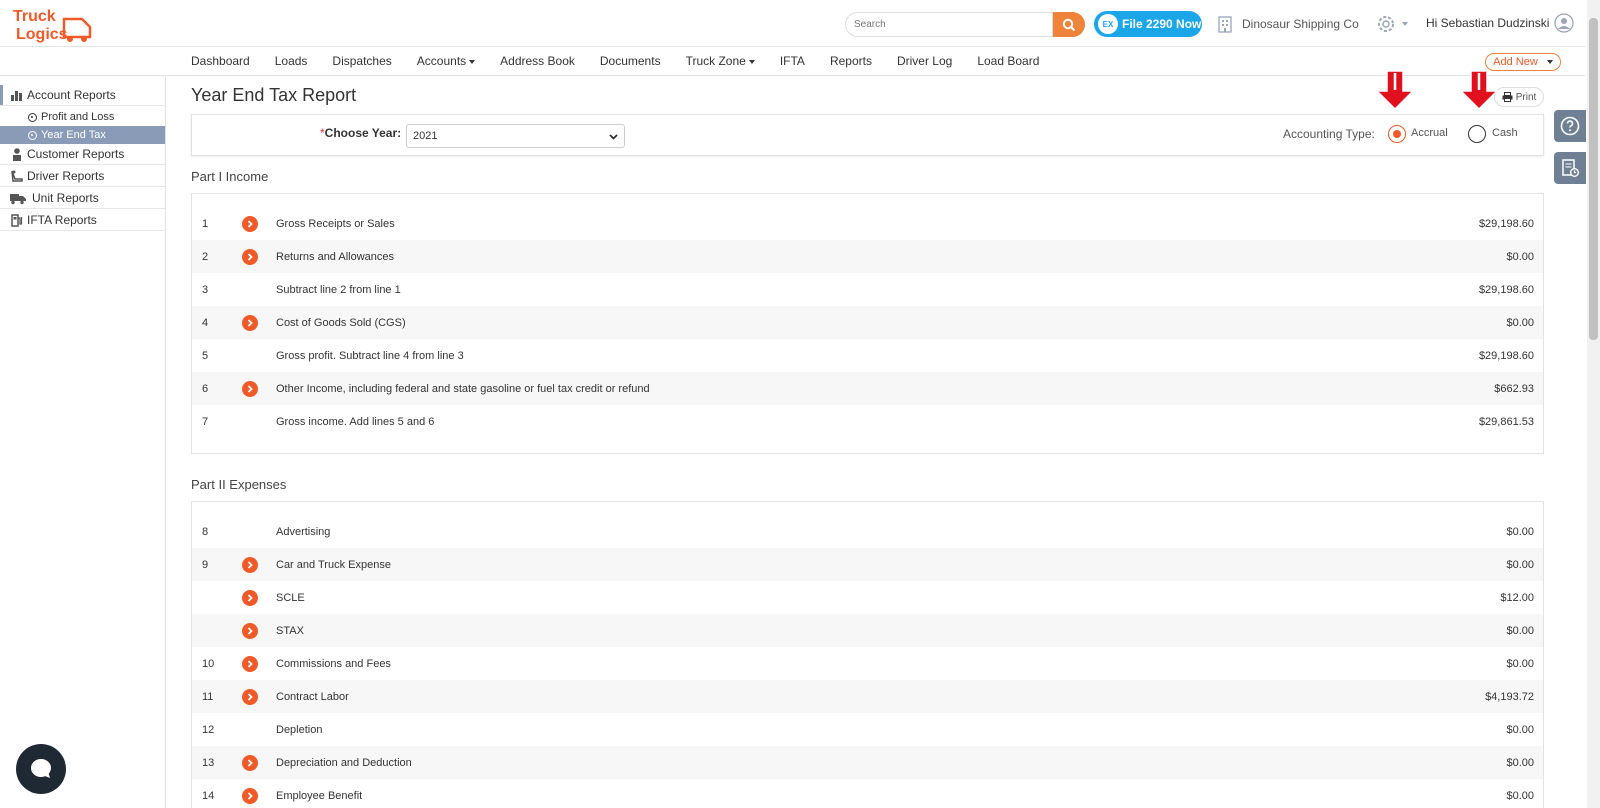 Image resolution: width=1600 pixels, height=808 pixels. I want to click on line-number: 14, so click(208, 795).